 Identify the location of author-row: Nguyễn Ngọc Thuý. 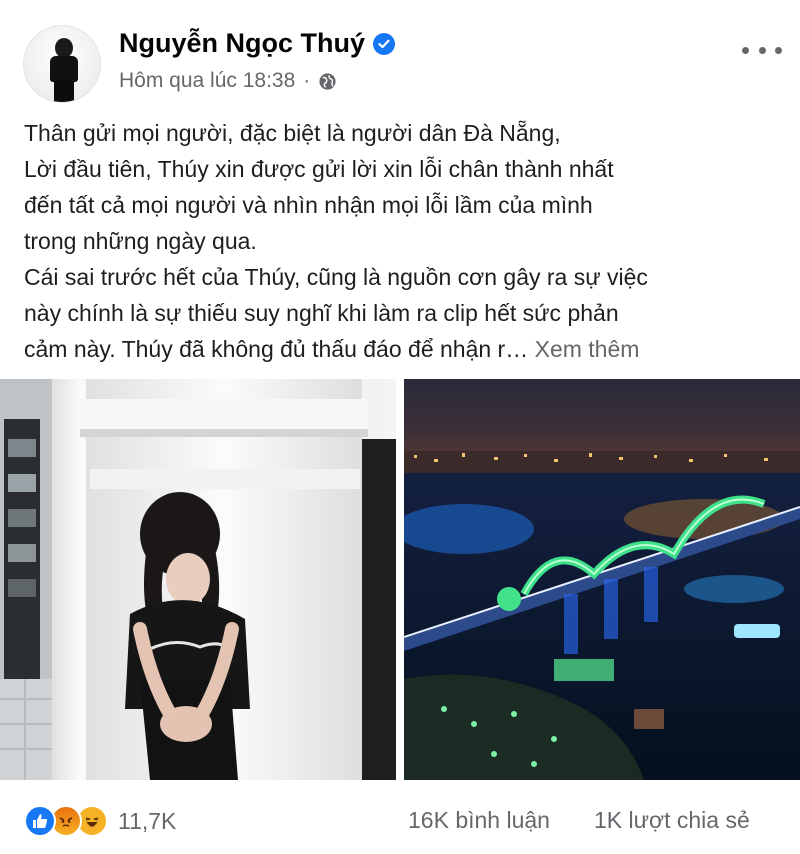
(257, 43).